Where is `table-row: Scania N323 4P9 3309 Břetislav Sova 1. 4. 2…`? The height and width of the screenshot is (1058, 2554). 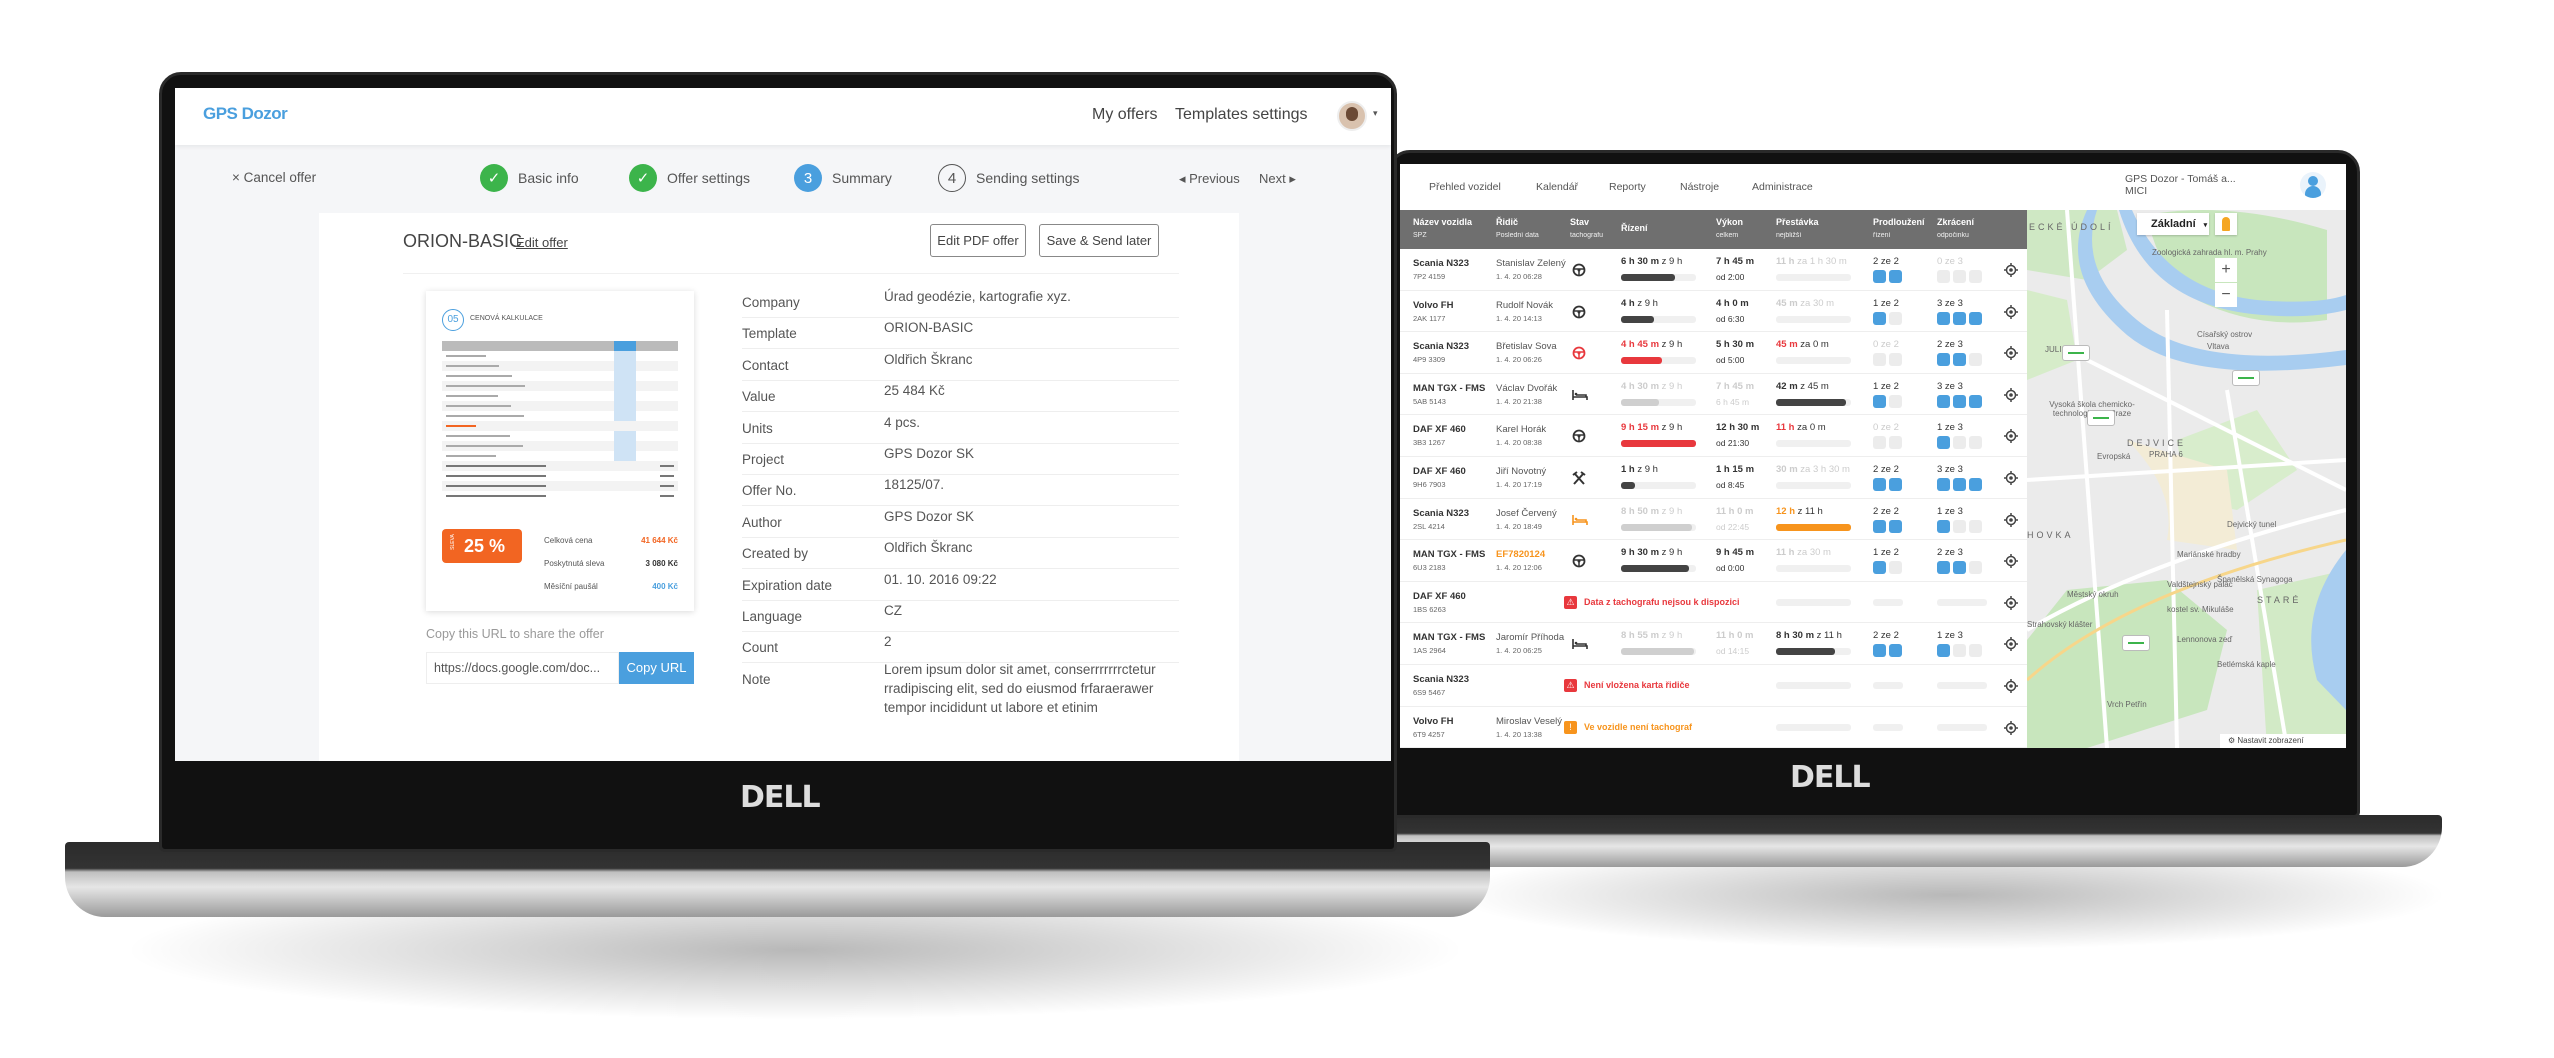
table-row: Scania N323 4P9 3309 Břetislav Sova 1. 4. 2… is located at coordinates (1713, 353).